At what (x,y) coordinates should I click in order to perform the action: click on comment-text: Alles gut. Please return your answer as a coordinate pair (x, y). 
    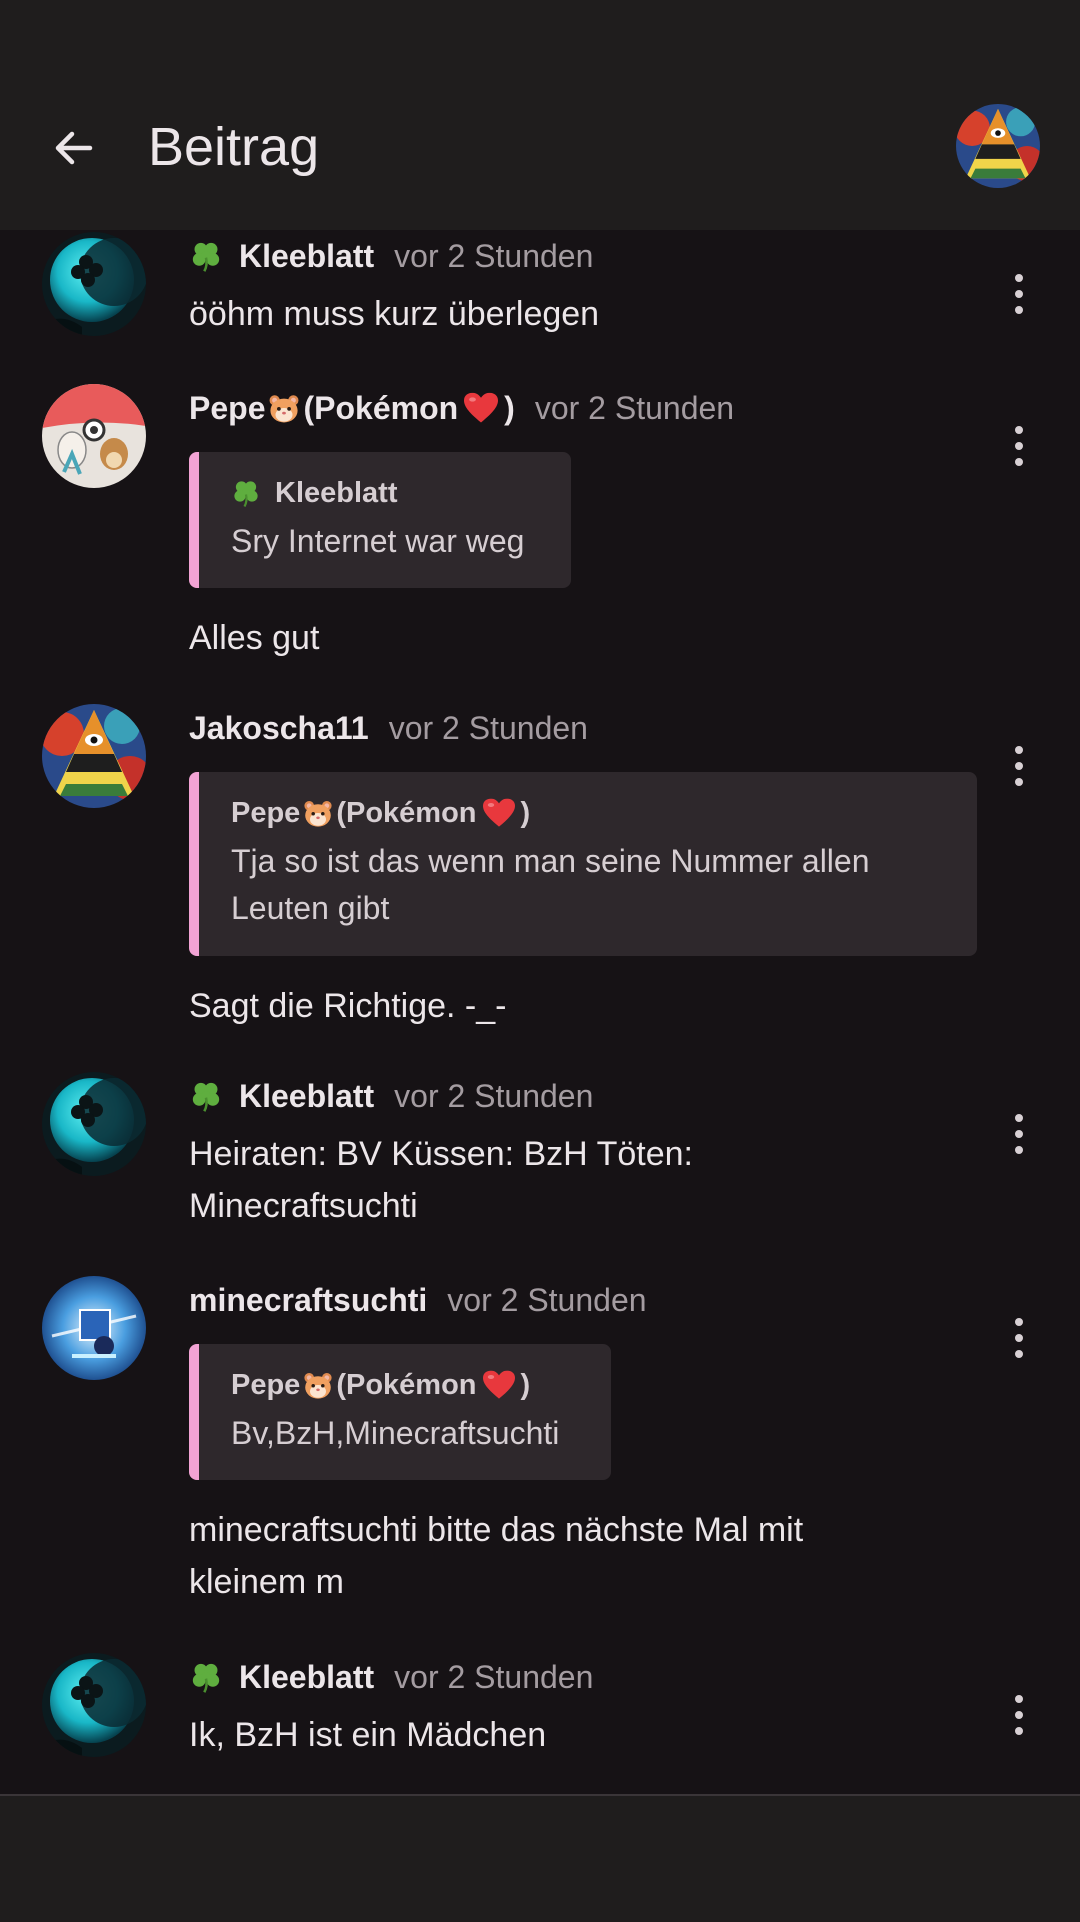
    Looking at the image, I should click on (254, 638).